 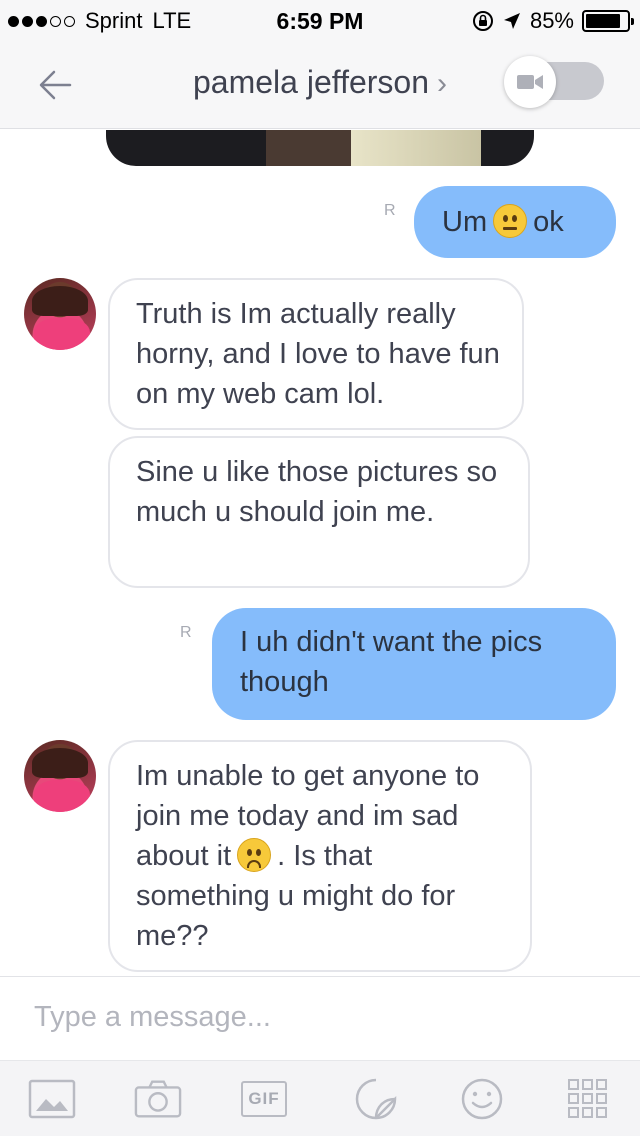 I want to click on emoji-button, so click(x=482, y=1099).